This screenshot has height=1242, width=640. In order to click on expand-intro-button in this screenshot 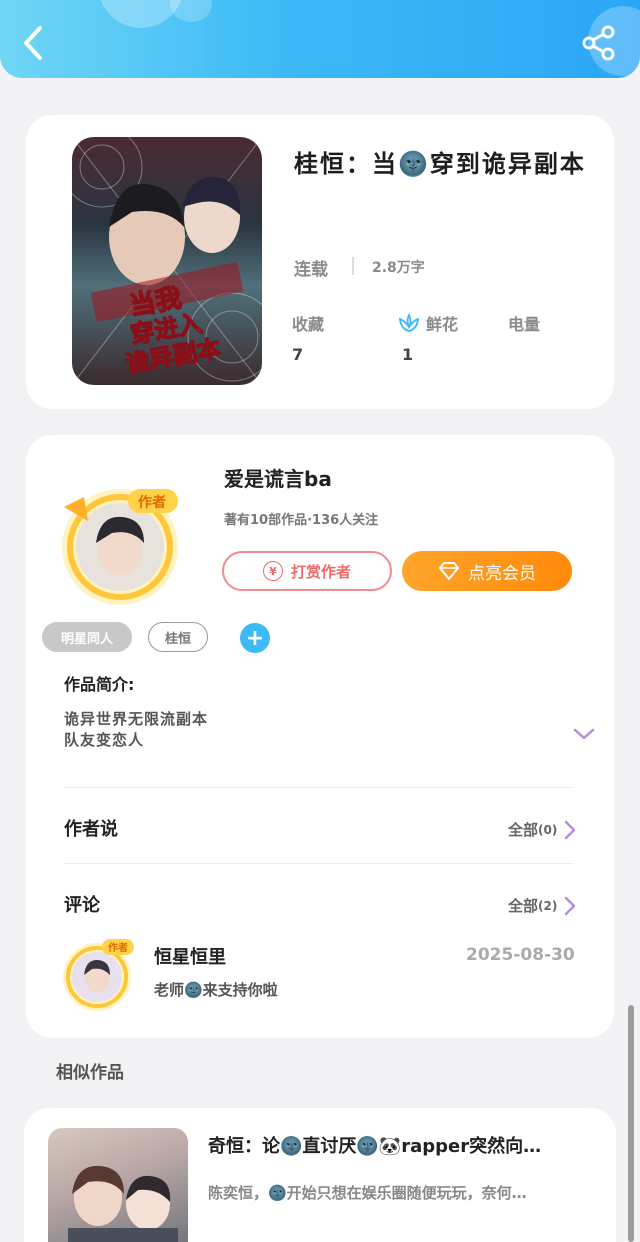, I will do `click(584, 734)`.